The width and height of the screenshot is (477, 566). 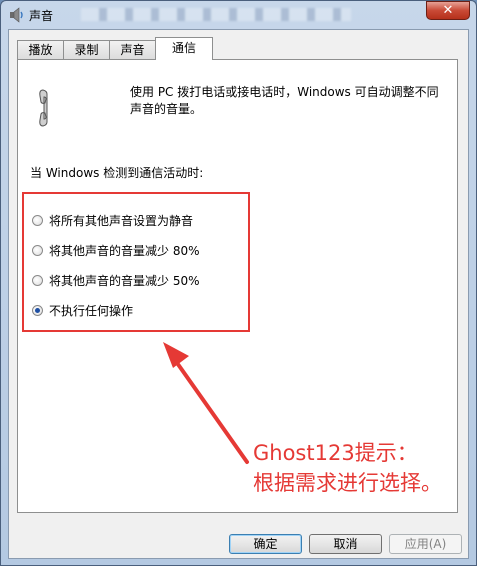 I want to click on annotation-text: Ghost123提示： 根据需求进行选择。, so click(x=347, y=468).